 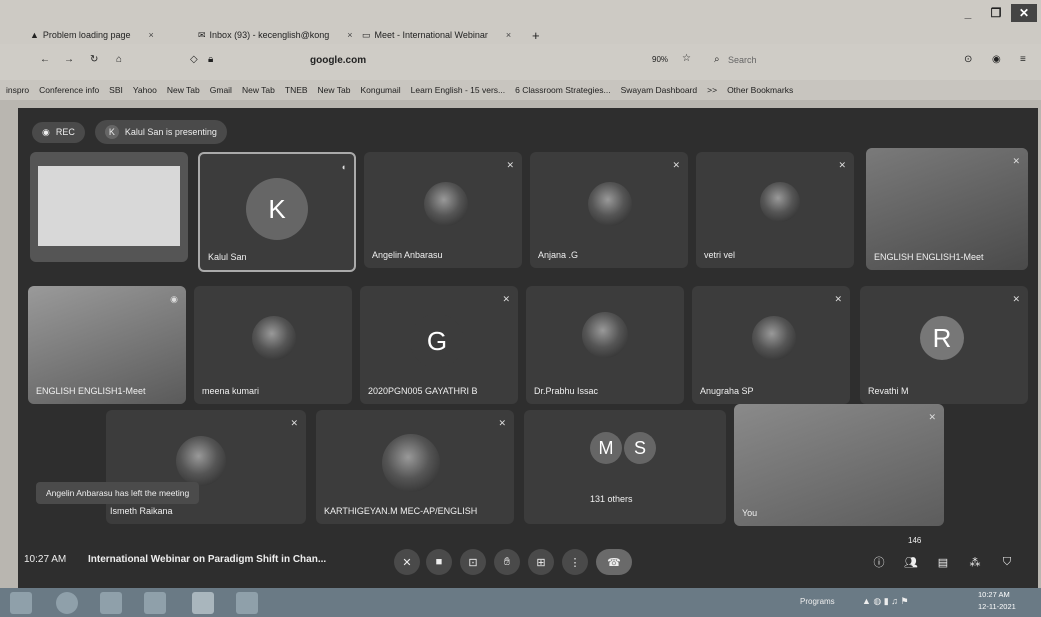 What do you see at coordinates (366, 34) in the screenshot?
I see `meet-icon: ▭` at bounding box center [366, 34].